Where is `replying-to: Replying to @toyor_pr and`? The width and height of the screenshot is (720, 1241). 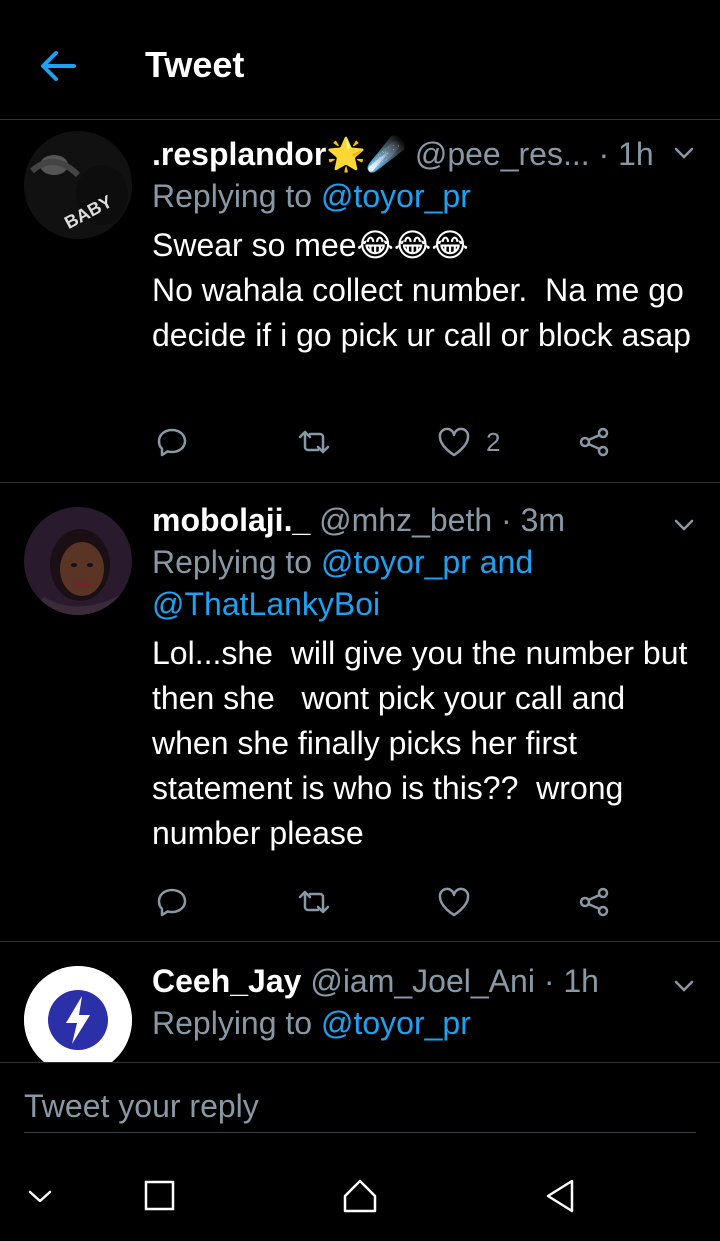
replying-to: Replying to @toyor_pr and is located at coordinates (426, 562).